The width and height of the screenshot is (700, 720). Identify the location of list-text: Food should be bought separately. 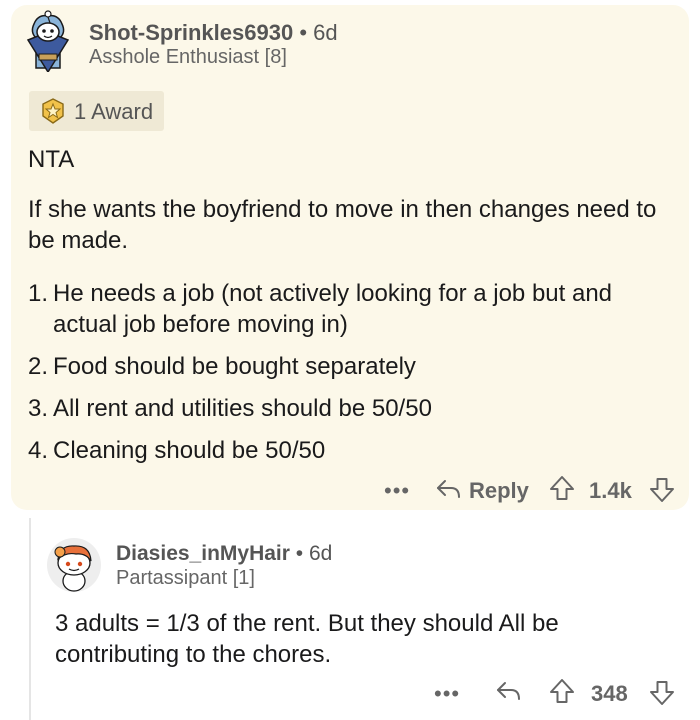
(234, 366).